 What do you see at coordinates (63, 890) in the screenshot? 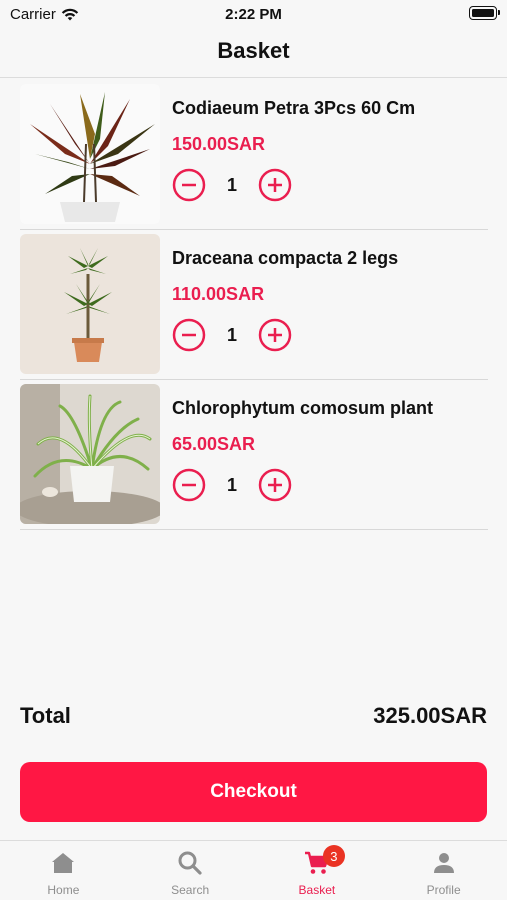
I see `tab-label: Home` at bounding box center [63, 890].